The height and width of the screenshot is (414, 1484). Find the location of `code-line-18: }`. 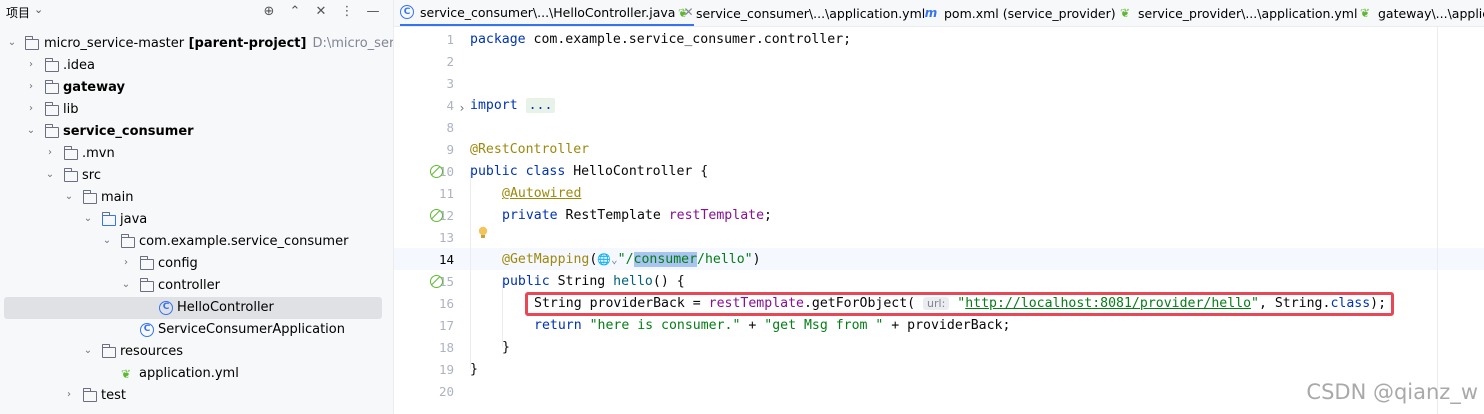

code-line-18: } is located at coordinates (506, 347).